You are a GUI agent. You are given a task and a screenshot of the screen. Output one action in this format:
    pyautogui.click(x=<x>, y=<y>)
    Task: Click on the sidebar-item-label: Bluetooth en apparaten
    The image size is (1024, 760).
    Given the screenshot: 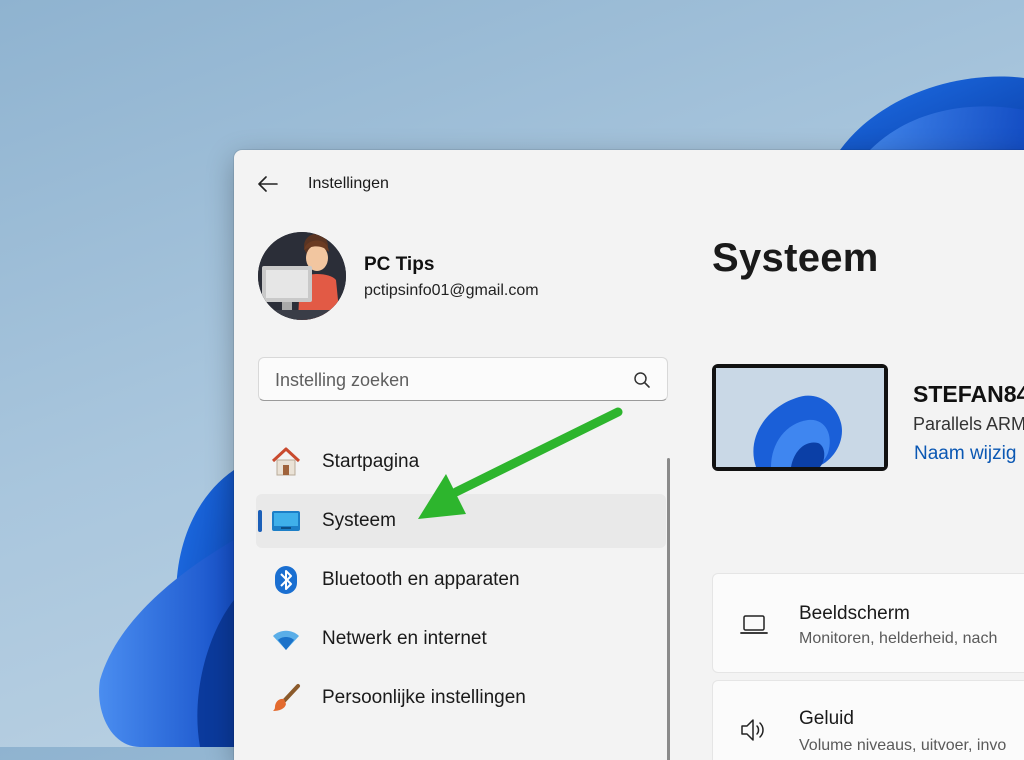 What is the action you would take?
    pyautogui.click(x=421, y=579)
    